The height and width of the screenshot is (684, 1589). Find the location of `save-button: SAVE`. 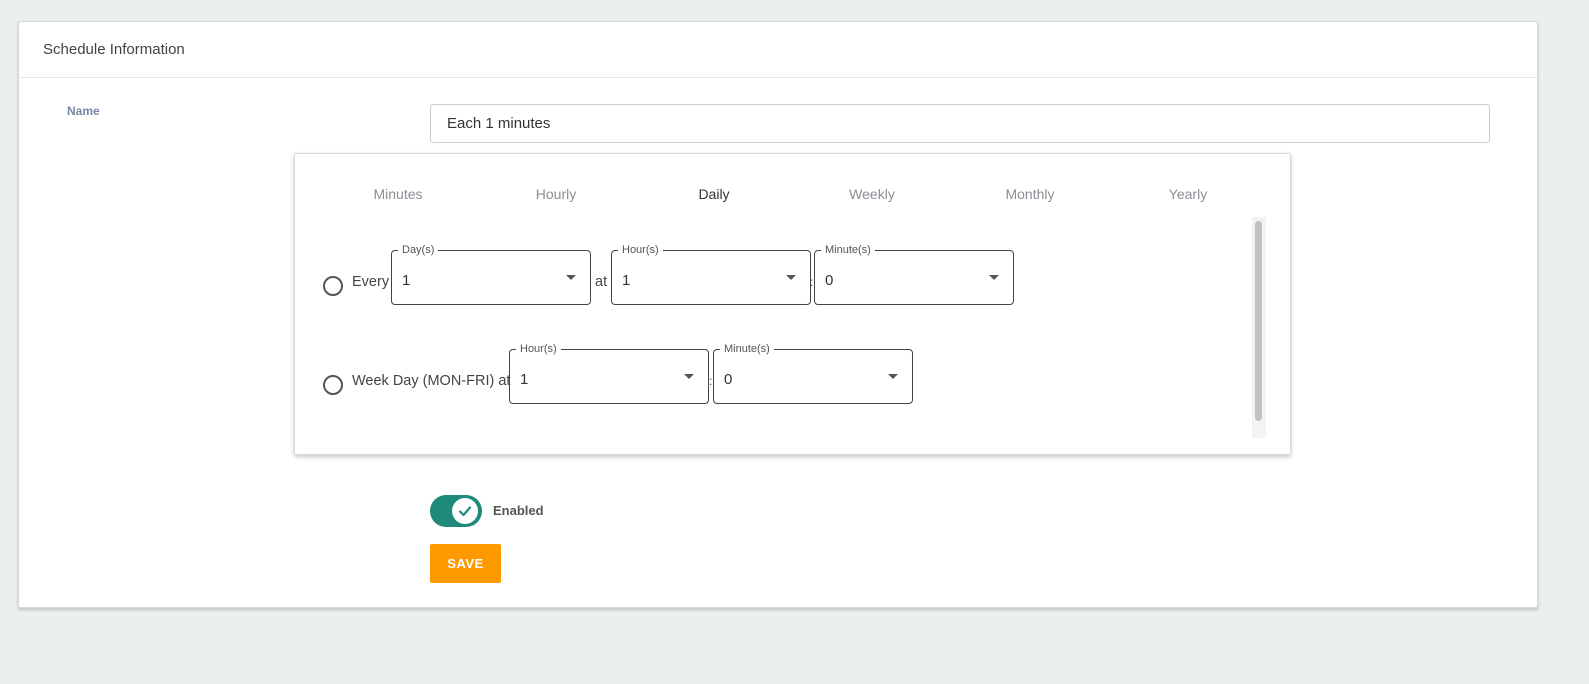

save-button: SAVE is located at coordinates (465, 563).